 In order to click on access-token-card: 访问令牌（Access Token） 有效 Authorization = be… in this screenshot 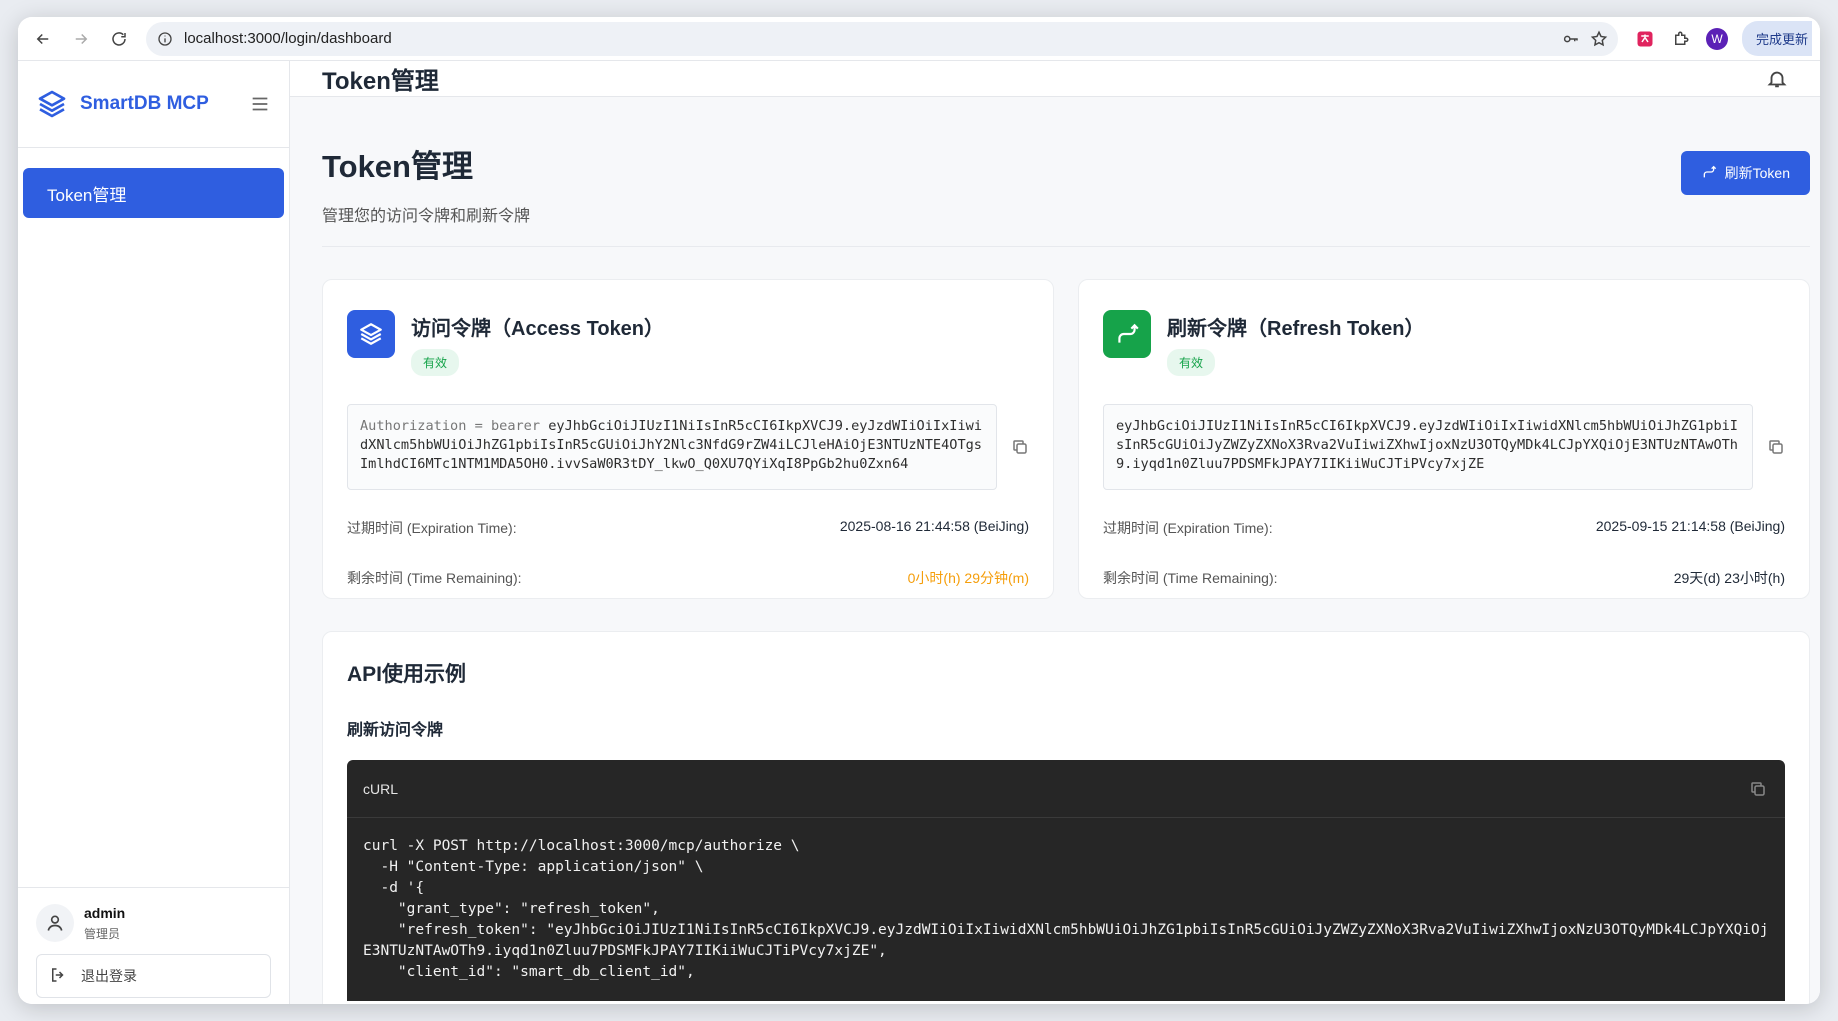, I will do `click(688, 439)`.